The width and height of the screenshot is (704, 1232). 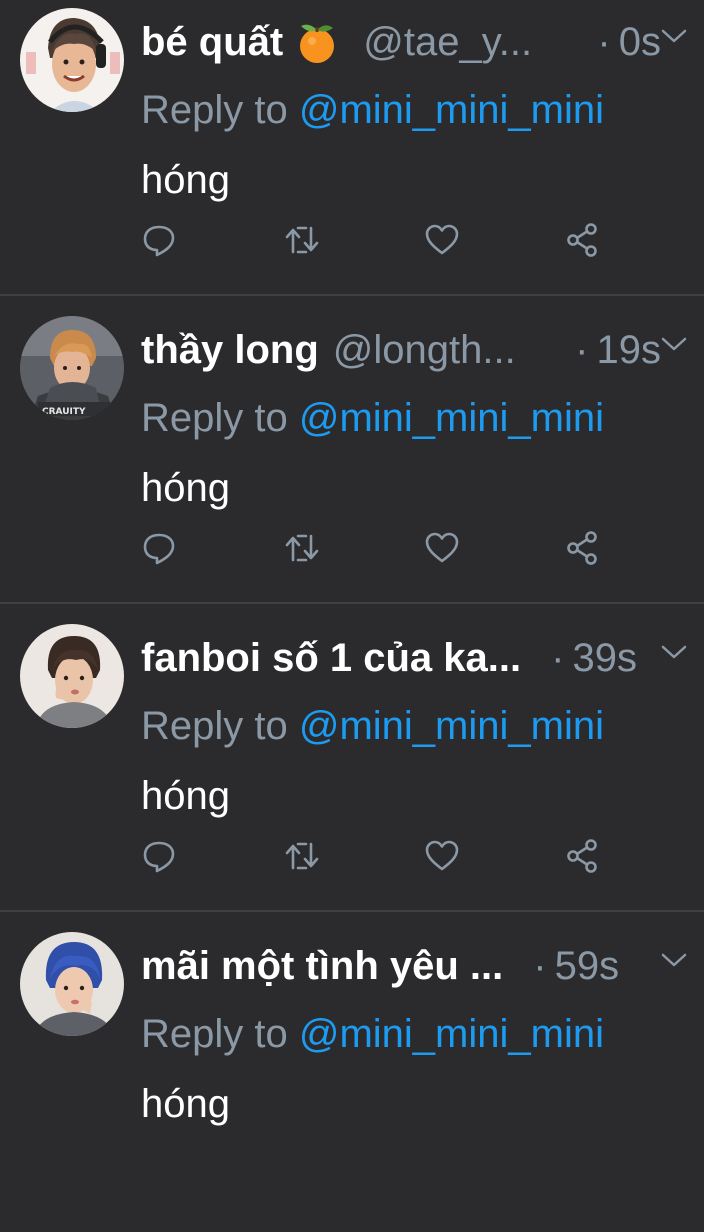 I want to click on svg-text: CRAUITY, so click(x=64, y=412).